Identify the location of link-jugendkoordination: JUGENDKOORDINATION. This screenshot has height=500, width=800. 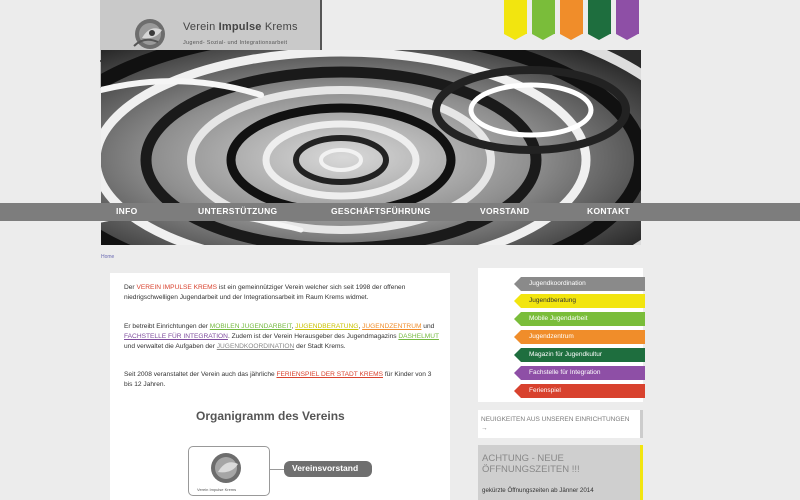
(256, 346).